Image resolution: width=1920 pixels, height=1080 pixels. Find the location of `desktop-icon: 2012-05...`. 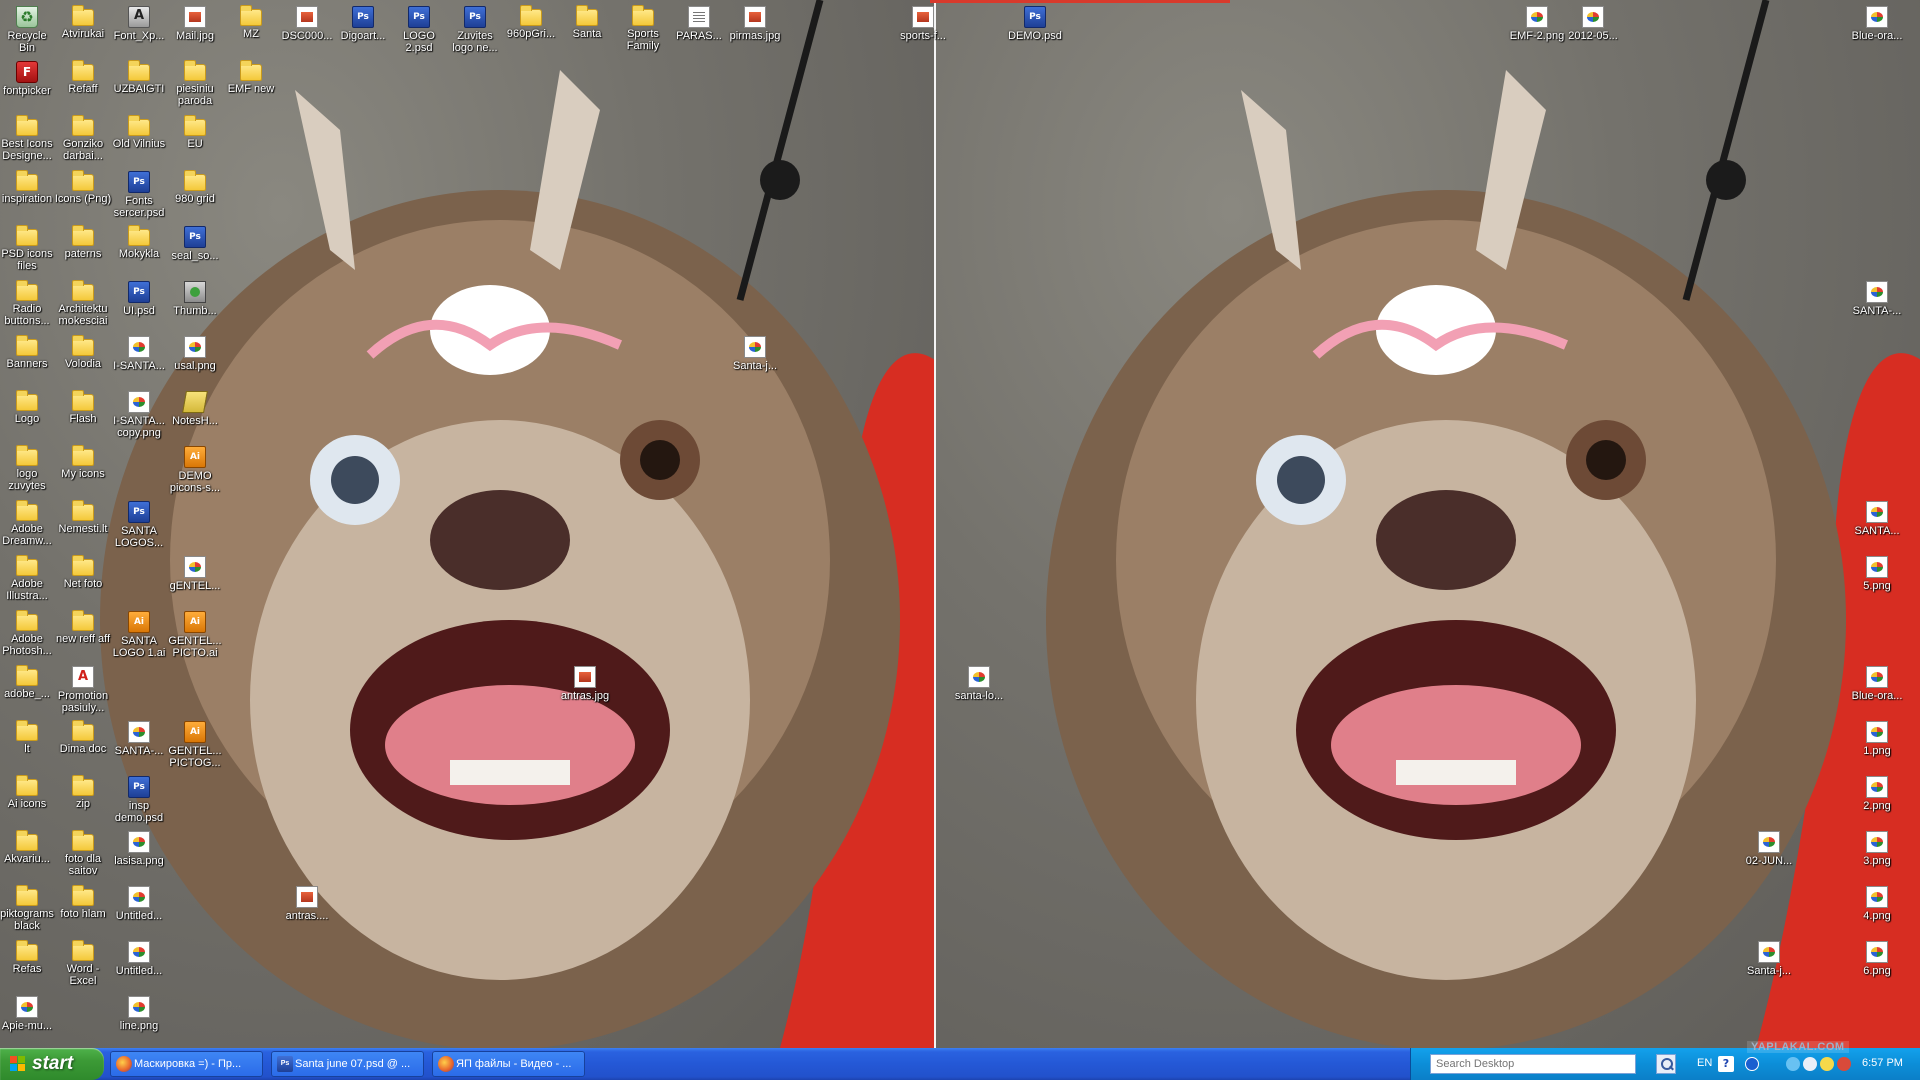

desktop-icon: 2012-05... is located at coordinates (1593, 23).